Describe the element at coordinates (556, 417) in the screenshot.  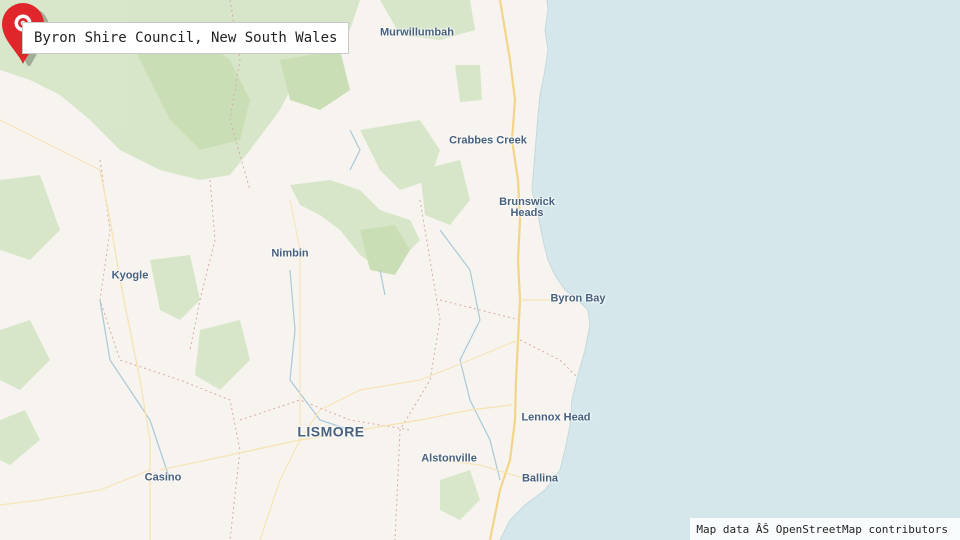
I see `place-label-lennox-head: Lennox Head` at that location.